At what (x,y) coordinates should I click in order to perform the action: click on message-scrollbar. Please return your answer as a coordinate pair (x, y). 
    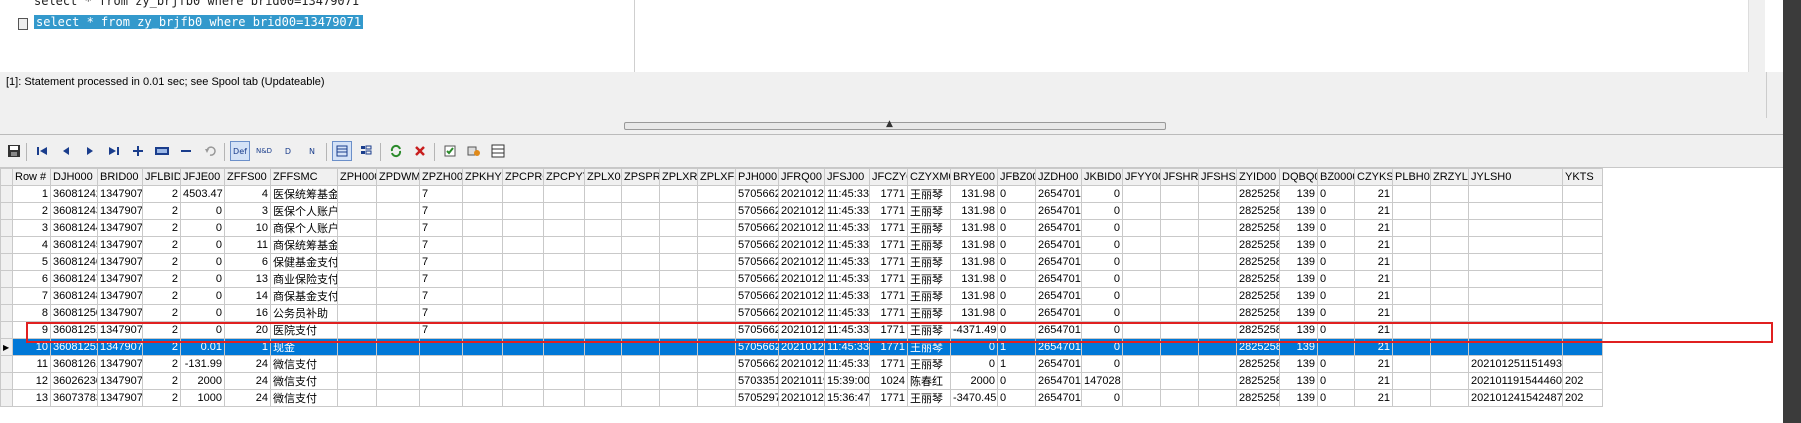
    Looking at the image, I should click on (1773, 95).